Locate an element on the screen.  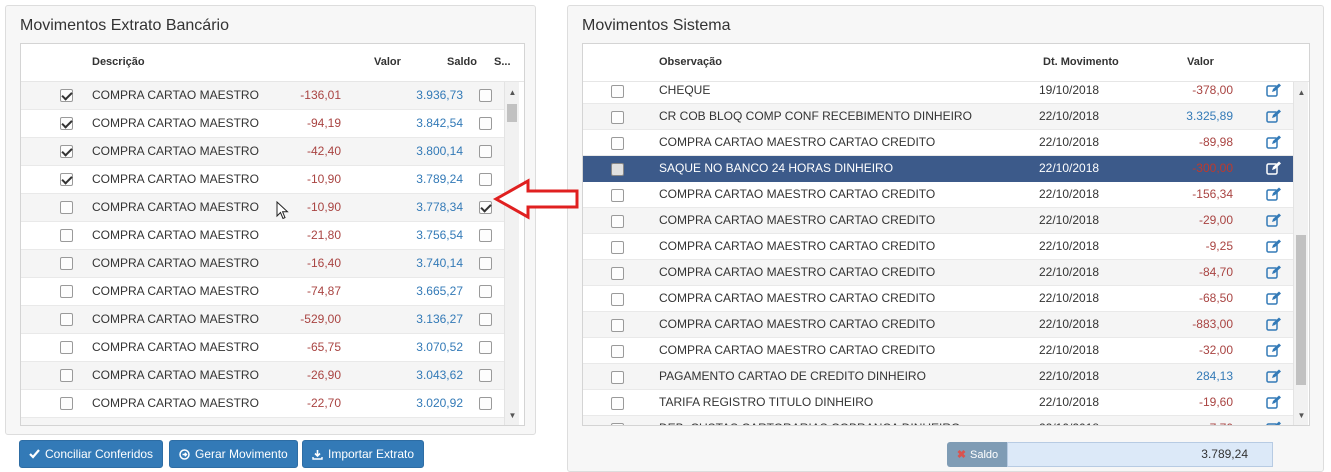
bank-row: COMPRA CARTAO MAESTRO -10,90 3.778,34 is located at coordinates (262, 208).